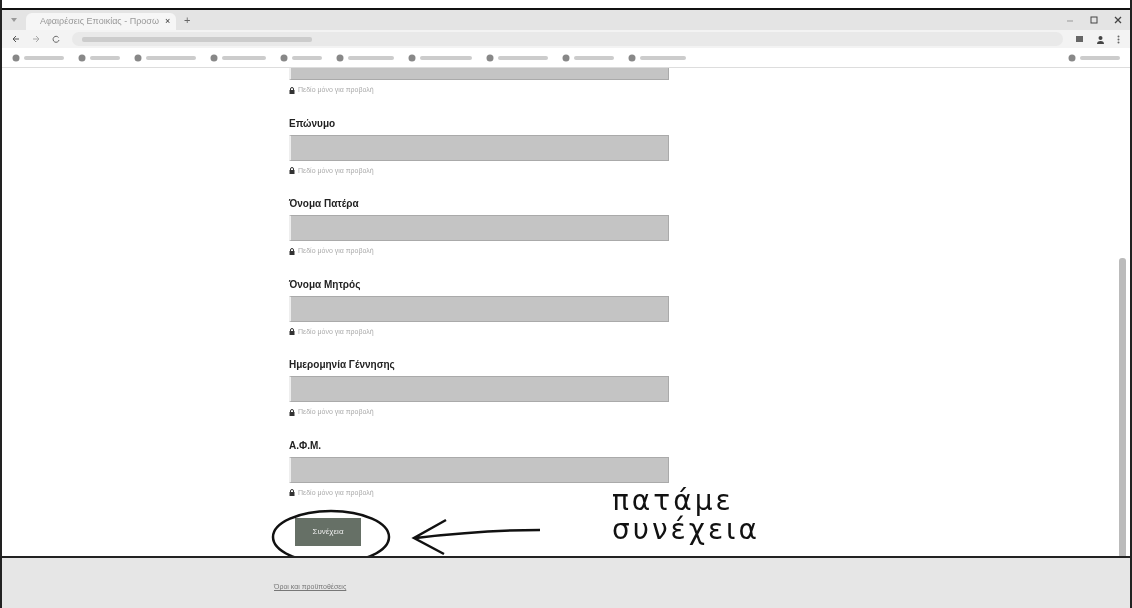 The width and height of the screenshot is (1132, 608). I want to click on field-label: Όνομα Πατέρα, so click(324, 204).